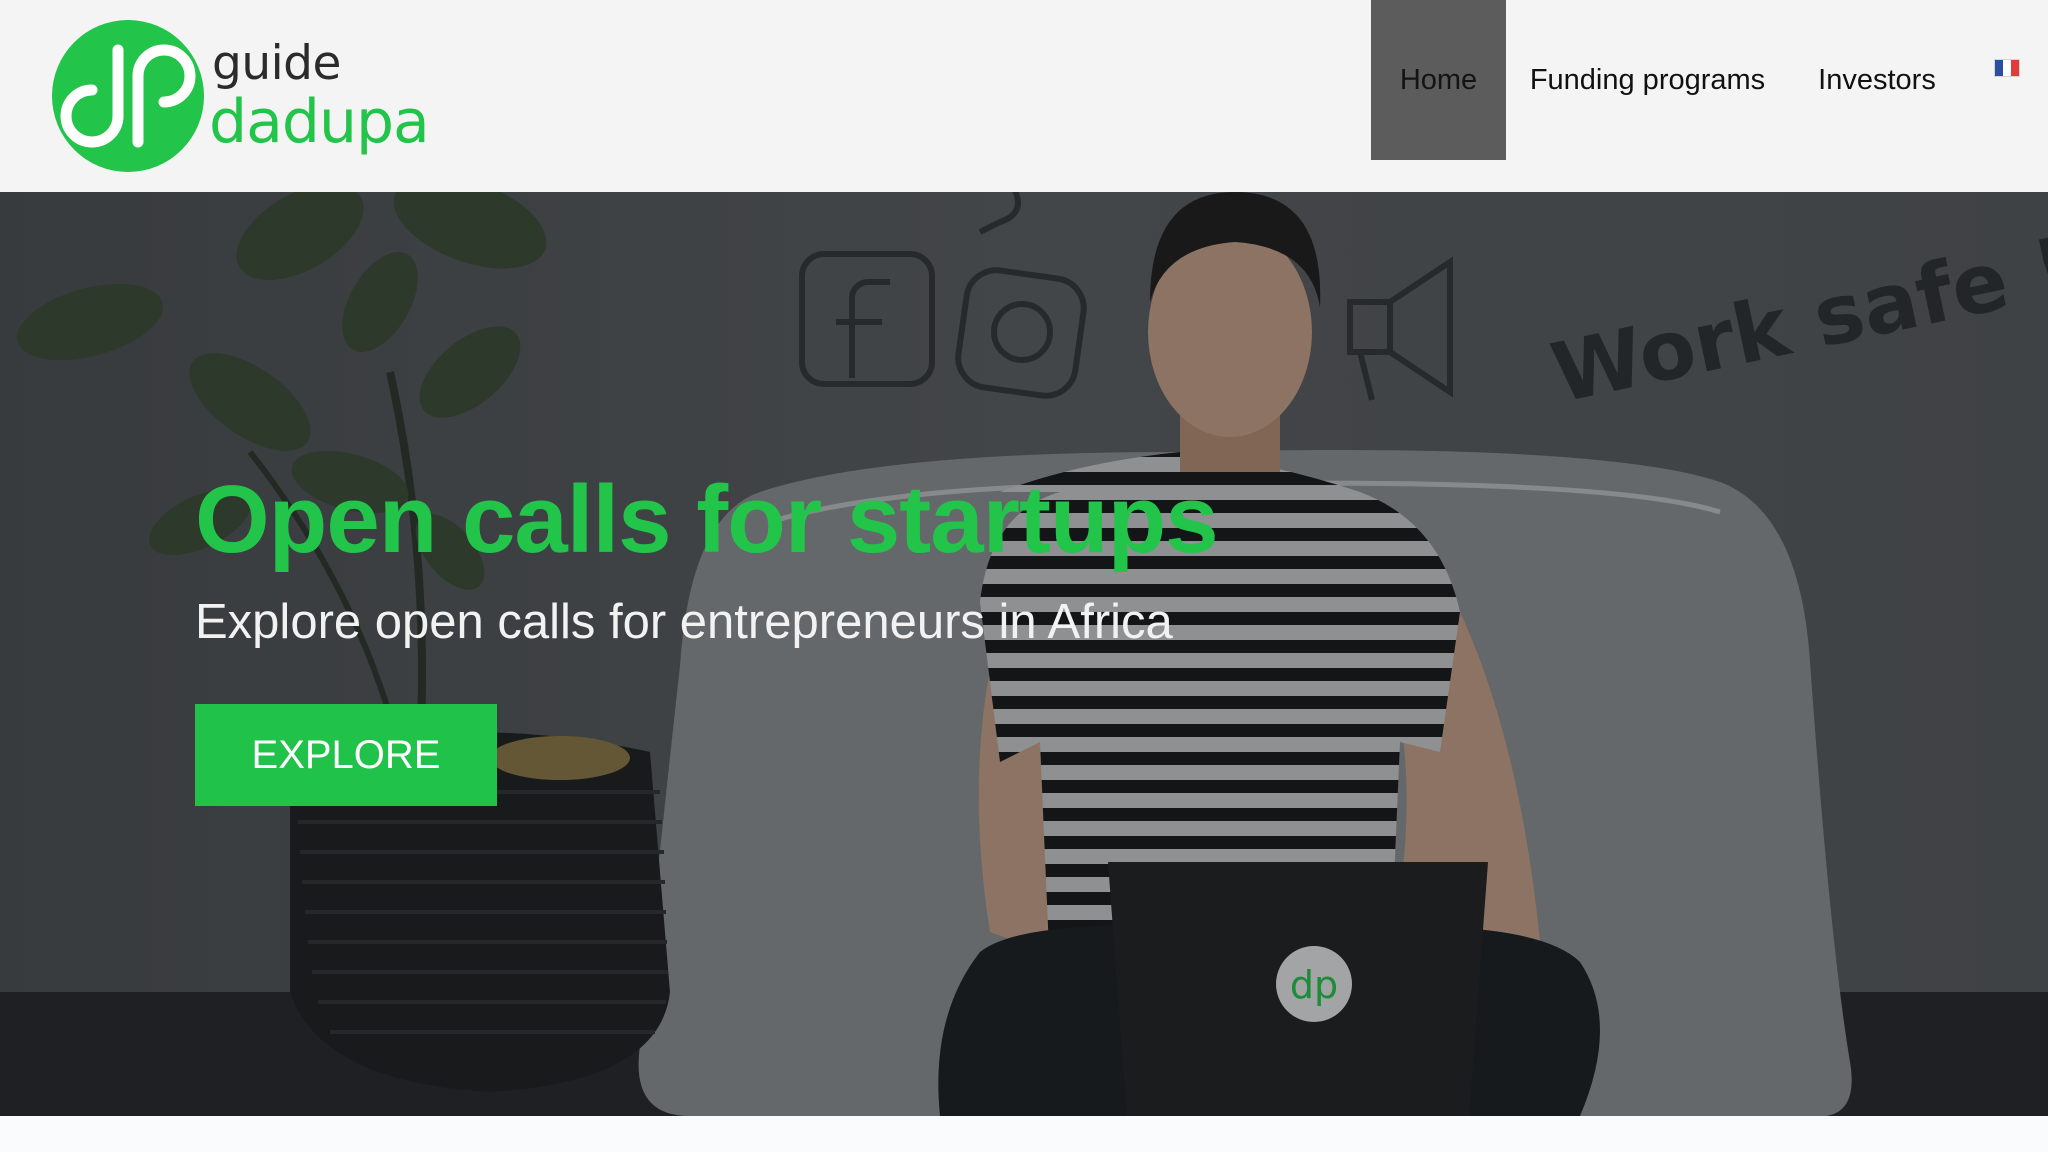  I want to click on main-nav: Home Funding programs Investors, so click(1668, 80).